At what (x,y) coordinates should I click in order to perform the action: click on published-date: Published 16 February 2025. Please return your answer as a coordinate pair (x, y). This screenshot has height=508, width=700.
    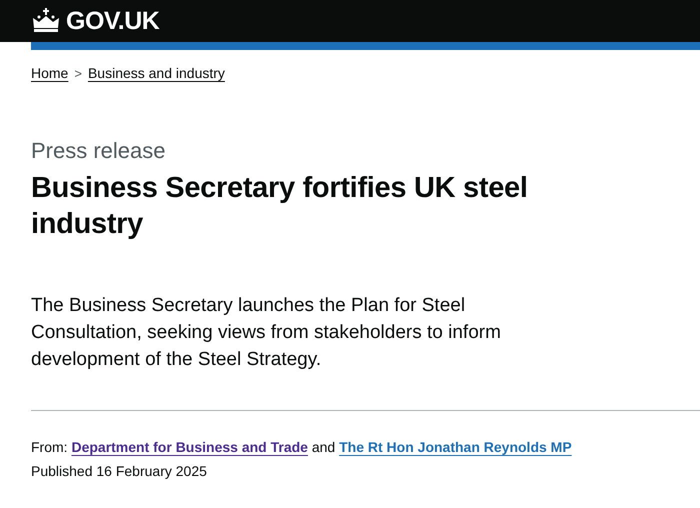
    Looking at the image, I should click on (119, 471).